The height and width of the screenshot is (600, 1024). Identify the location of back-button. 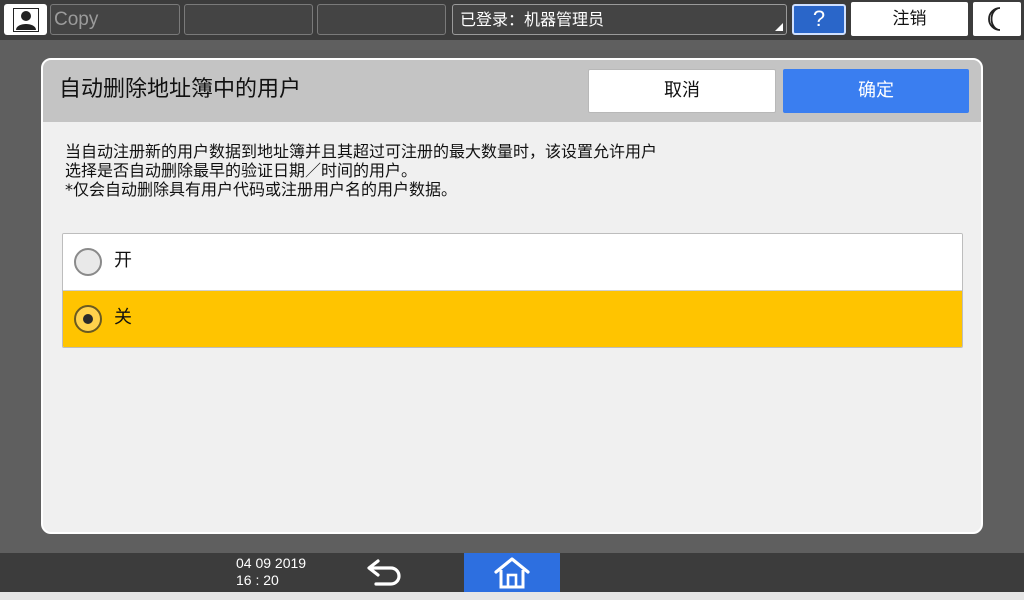
(385, 572).